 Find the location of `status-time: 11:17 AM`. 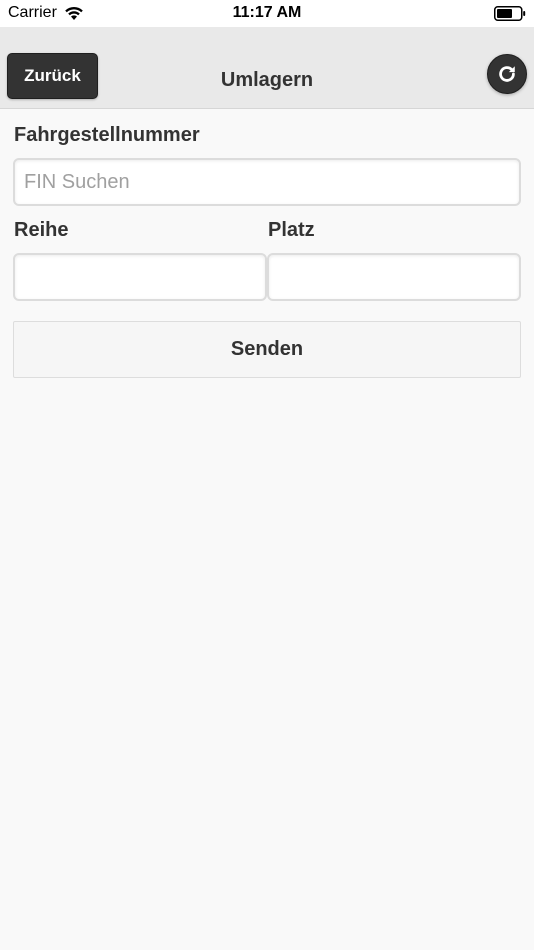

status-time: 11:17 AM is located at coordinates (267, 12).